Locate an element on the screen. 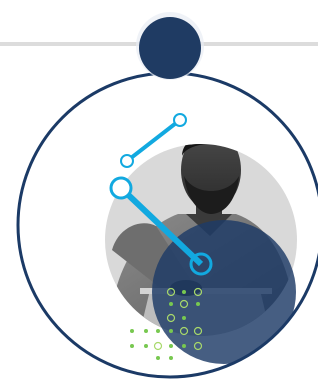  network-node-small-top is located at coordinates (180, 120).